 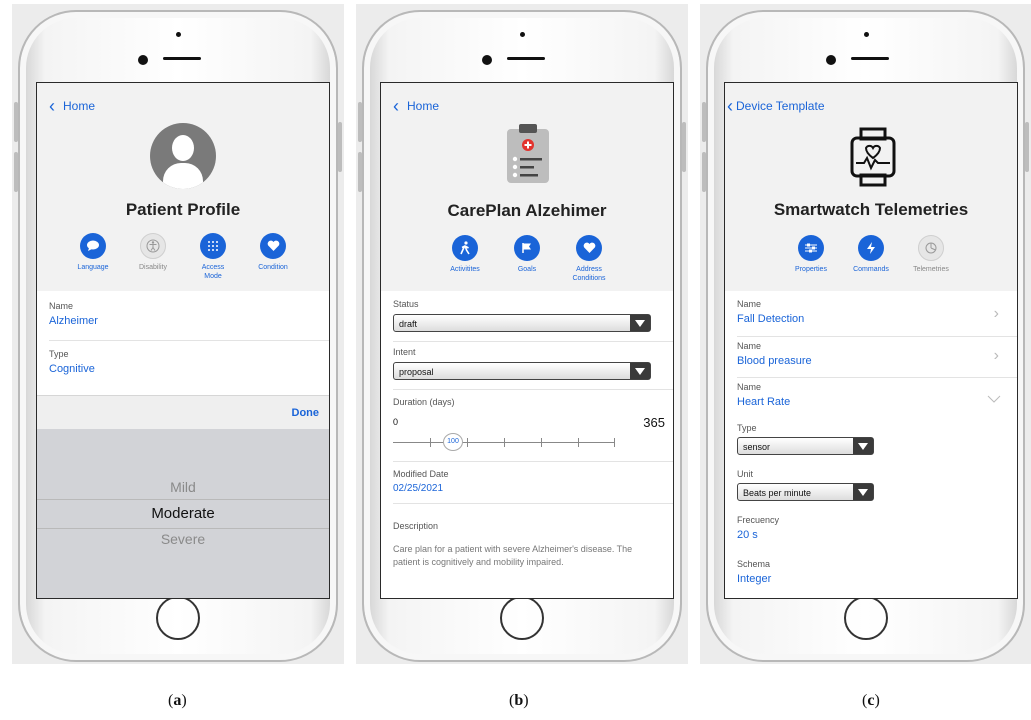 I want to click on condition-tab: Condition, so click(x=273, y=257).